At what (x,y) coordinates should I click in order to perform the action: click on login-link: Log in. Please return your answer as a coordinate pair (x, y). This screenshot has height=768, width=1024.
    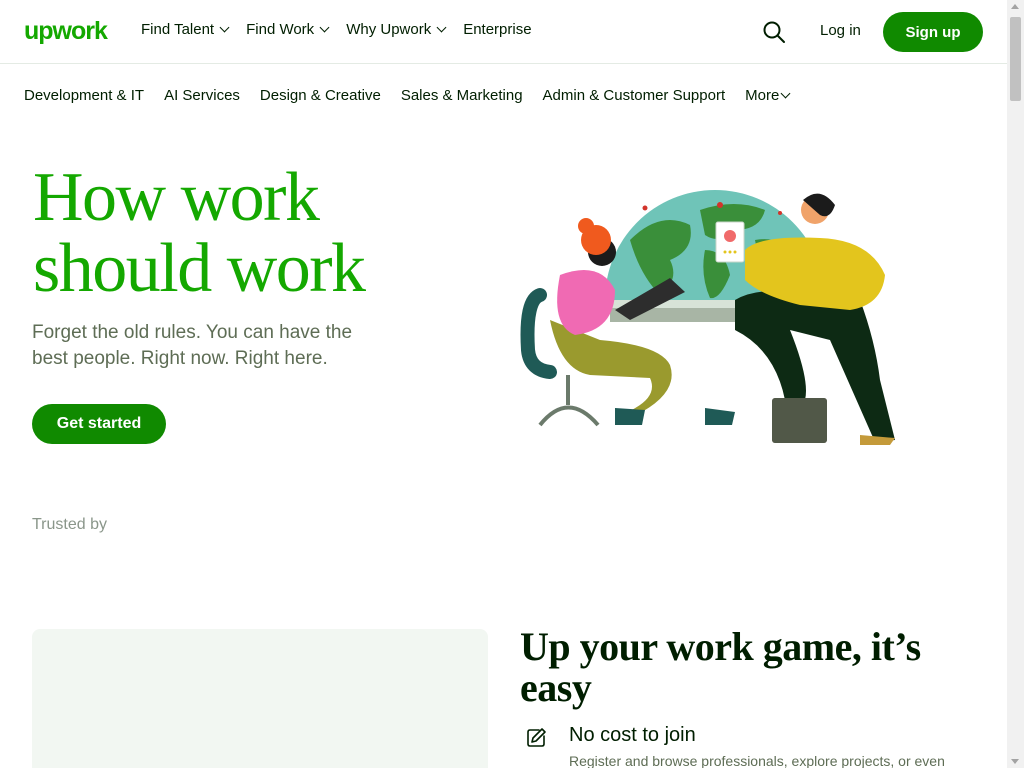
    Looking at the image, I should click on (840, 30).